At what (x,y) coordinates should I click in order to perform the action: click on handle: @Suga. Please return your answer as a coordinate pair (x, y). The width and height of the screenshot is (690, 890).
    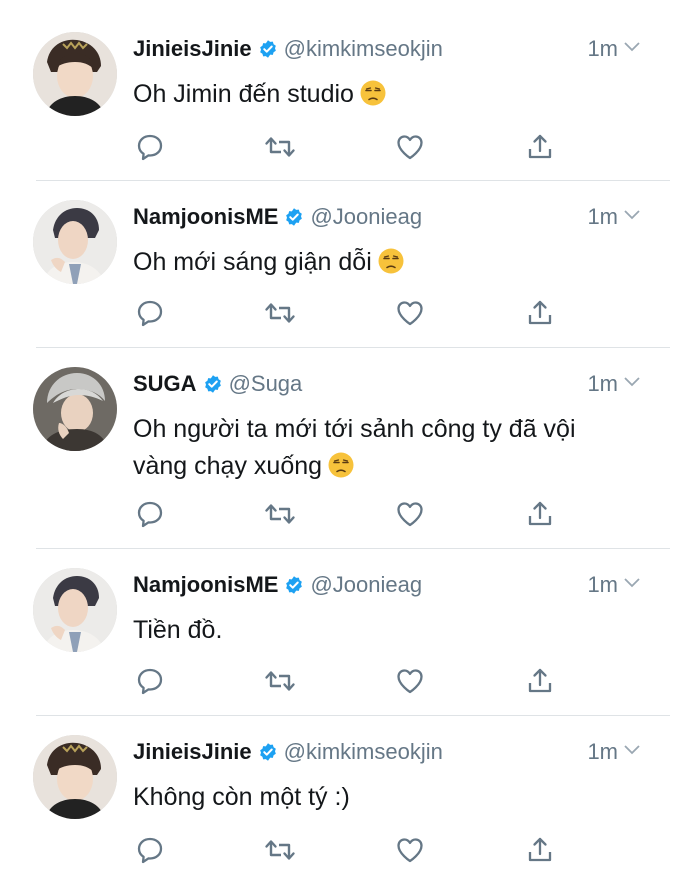
    Looking at the image, I should click on (266, 383).